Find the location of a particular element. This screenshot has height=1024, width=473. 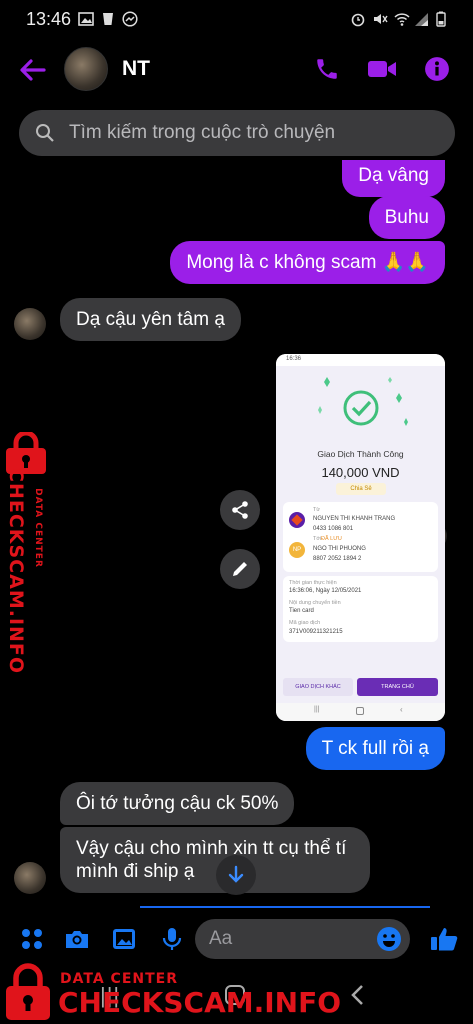

search-input is located at coordinates (254, 133).